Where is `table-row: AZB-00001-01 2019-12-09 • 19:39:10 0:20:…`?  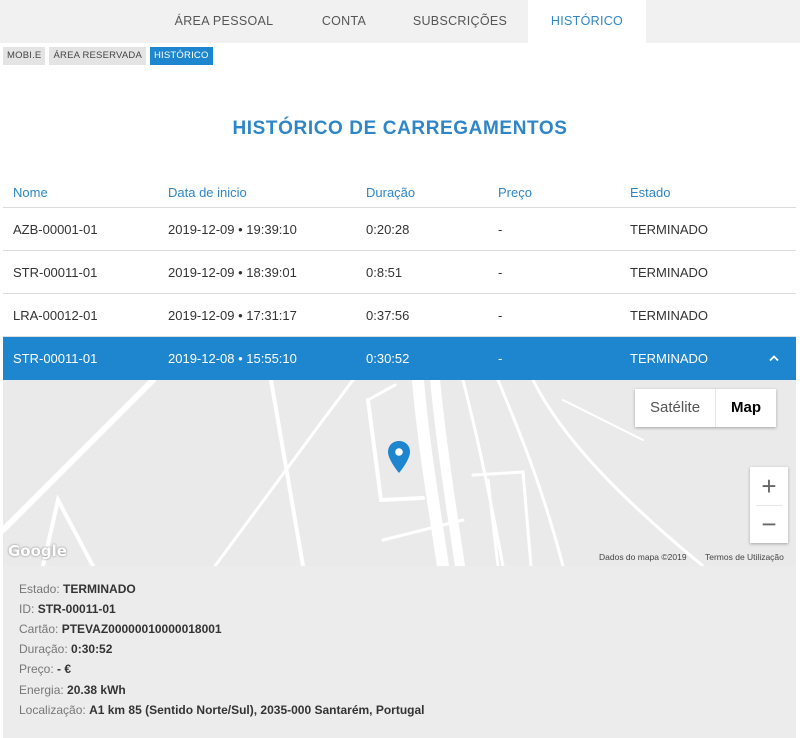 table-row: AZB-00001-01 2019-12-09 • 19:39:10 0:20:… is located at coordinates (399, 229).